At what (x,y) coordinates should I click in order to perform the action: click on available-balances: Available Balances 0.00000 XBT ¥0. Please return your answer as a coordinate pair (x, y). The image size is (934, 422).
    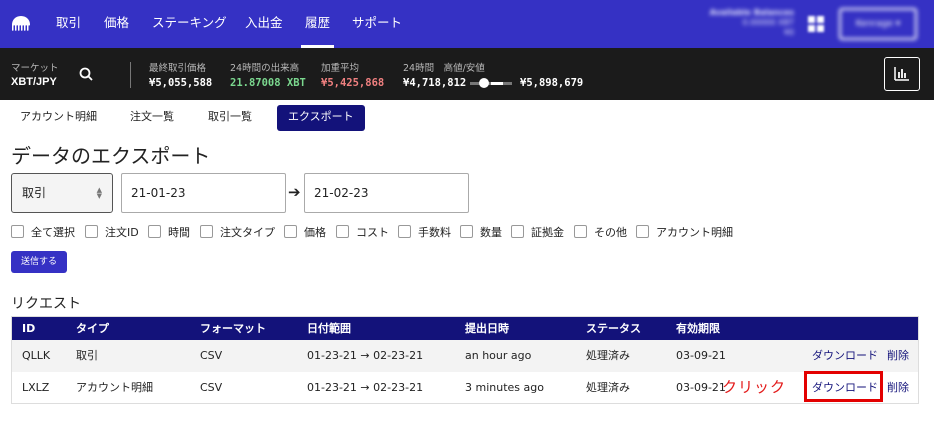
    Looking at the image, I should click on (750, 24).